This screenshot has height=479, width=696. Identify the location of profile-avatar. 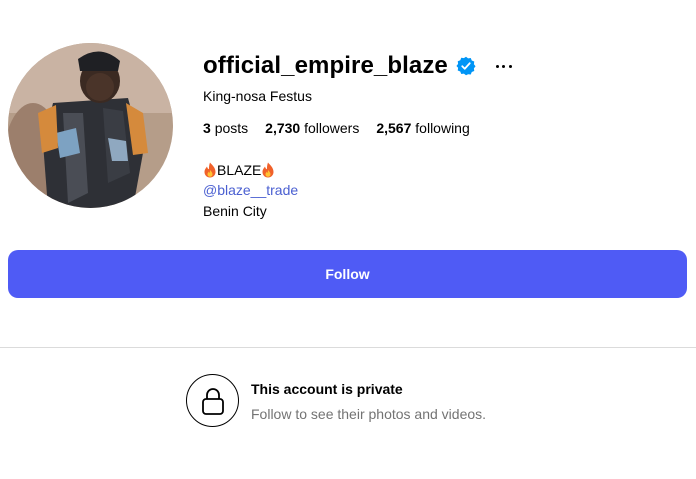
(90, 125).